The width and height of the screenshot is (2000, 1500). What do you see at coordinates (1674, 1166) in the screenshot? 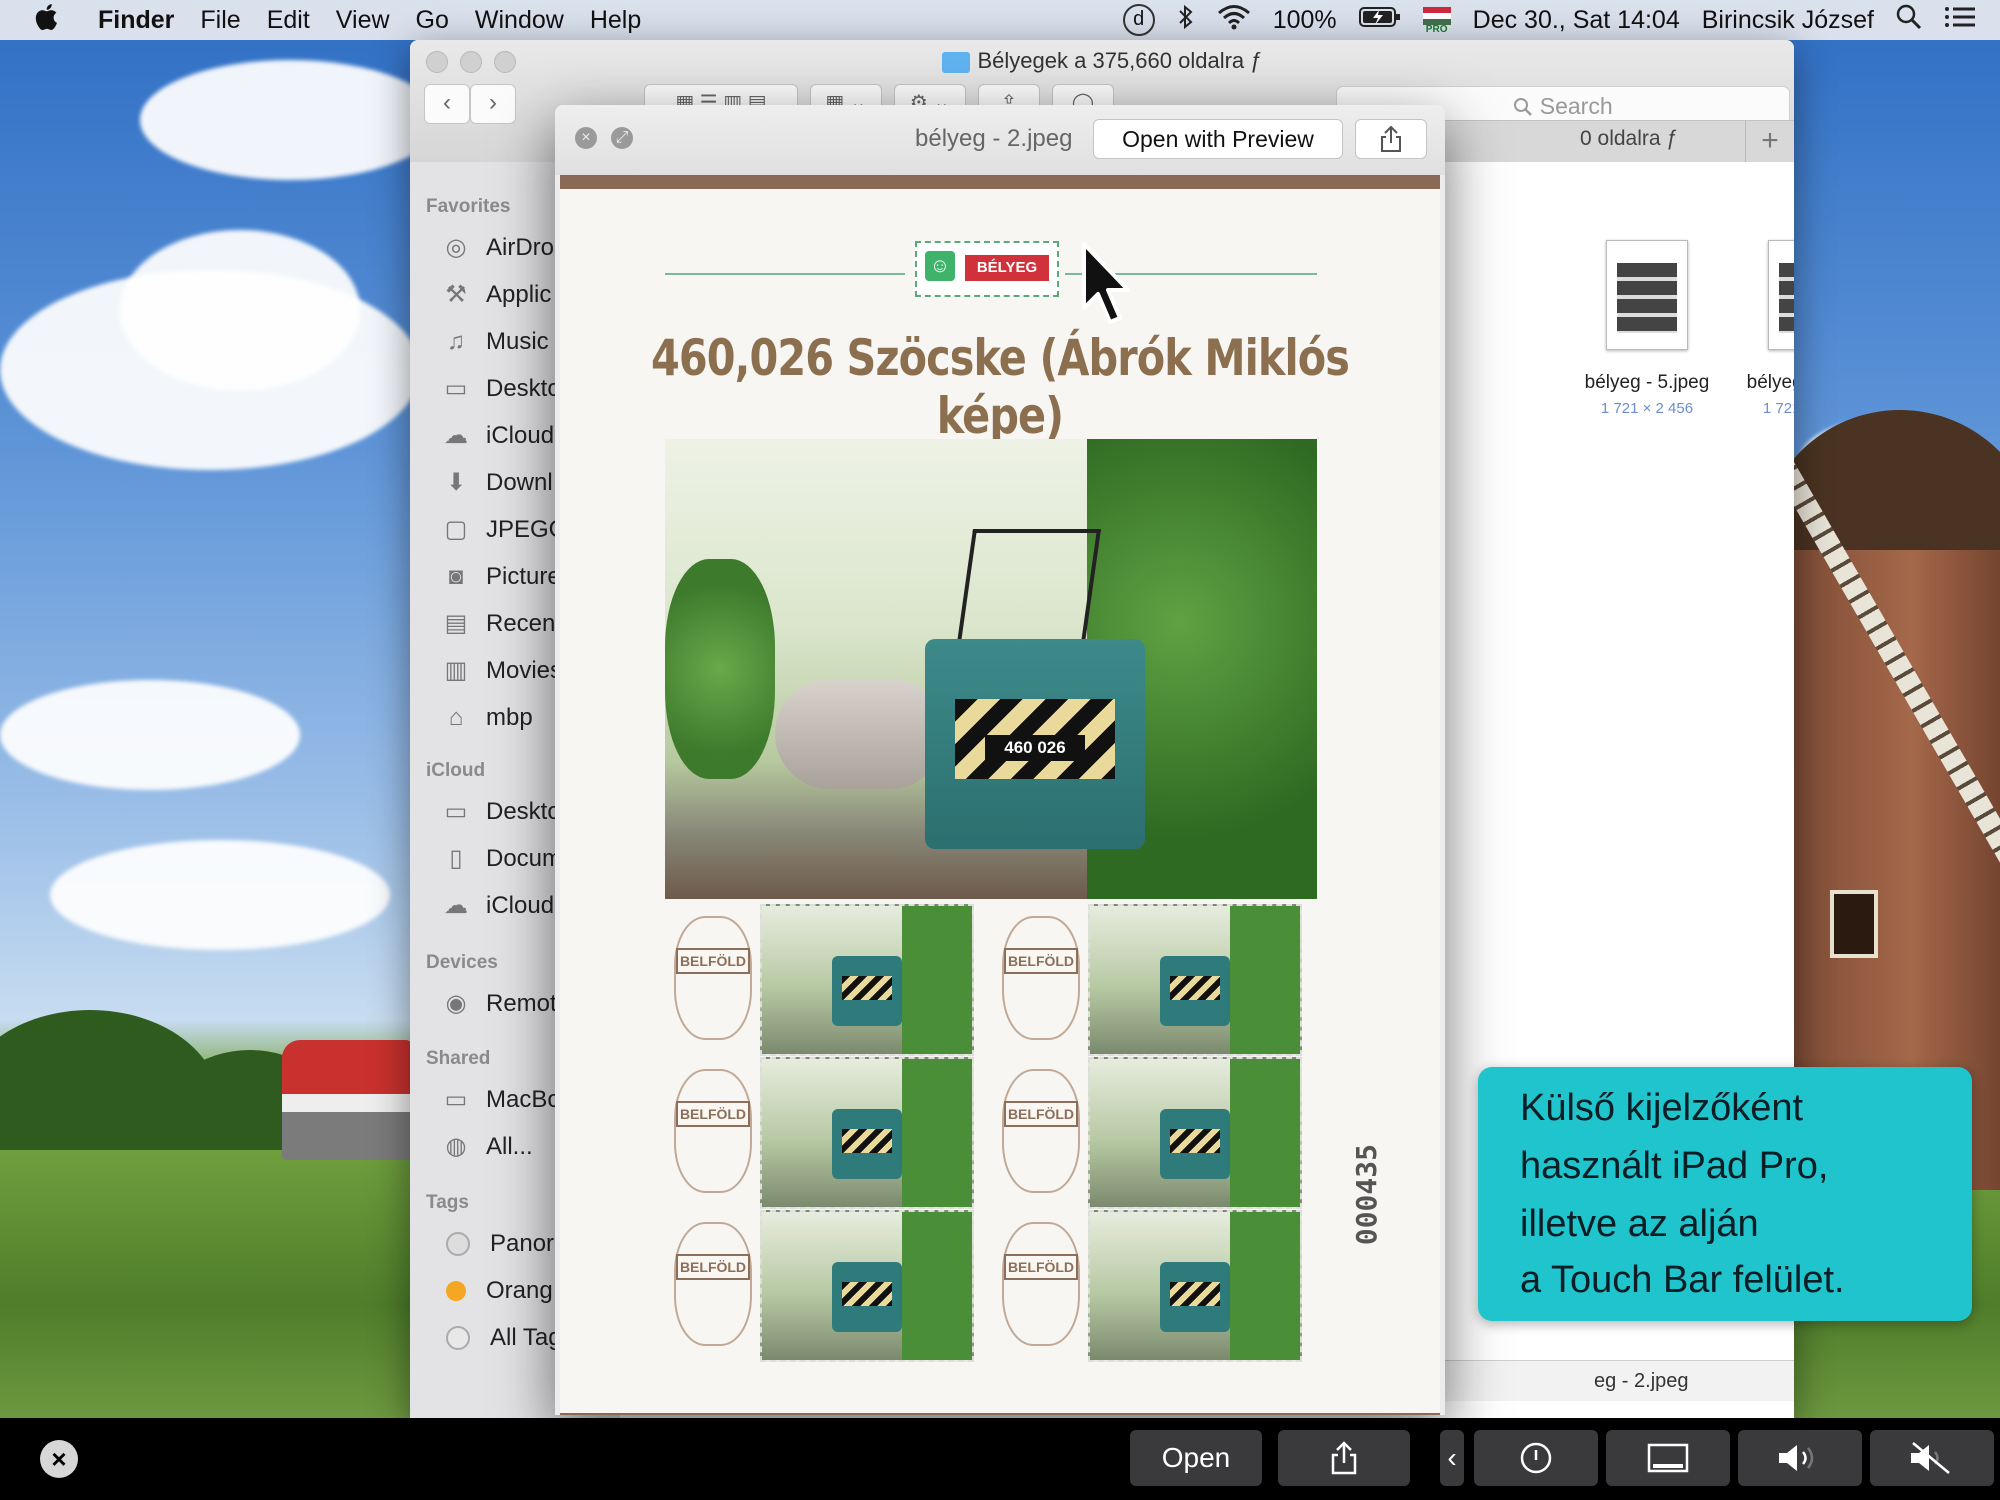
I see `callout-line: használt iPad Pro,` at bounding box center [1674, 1166].